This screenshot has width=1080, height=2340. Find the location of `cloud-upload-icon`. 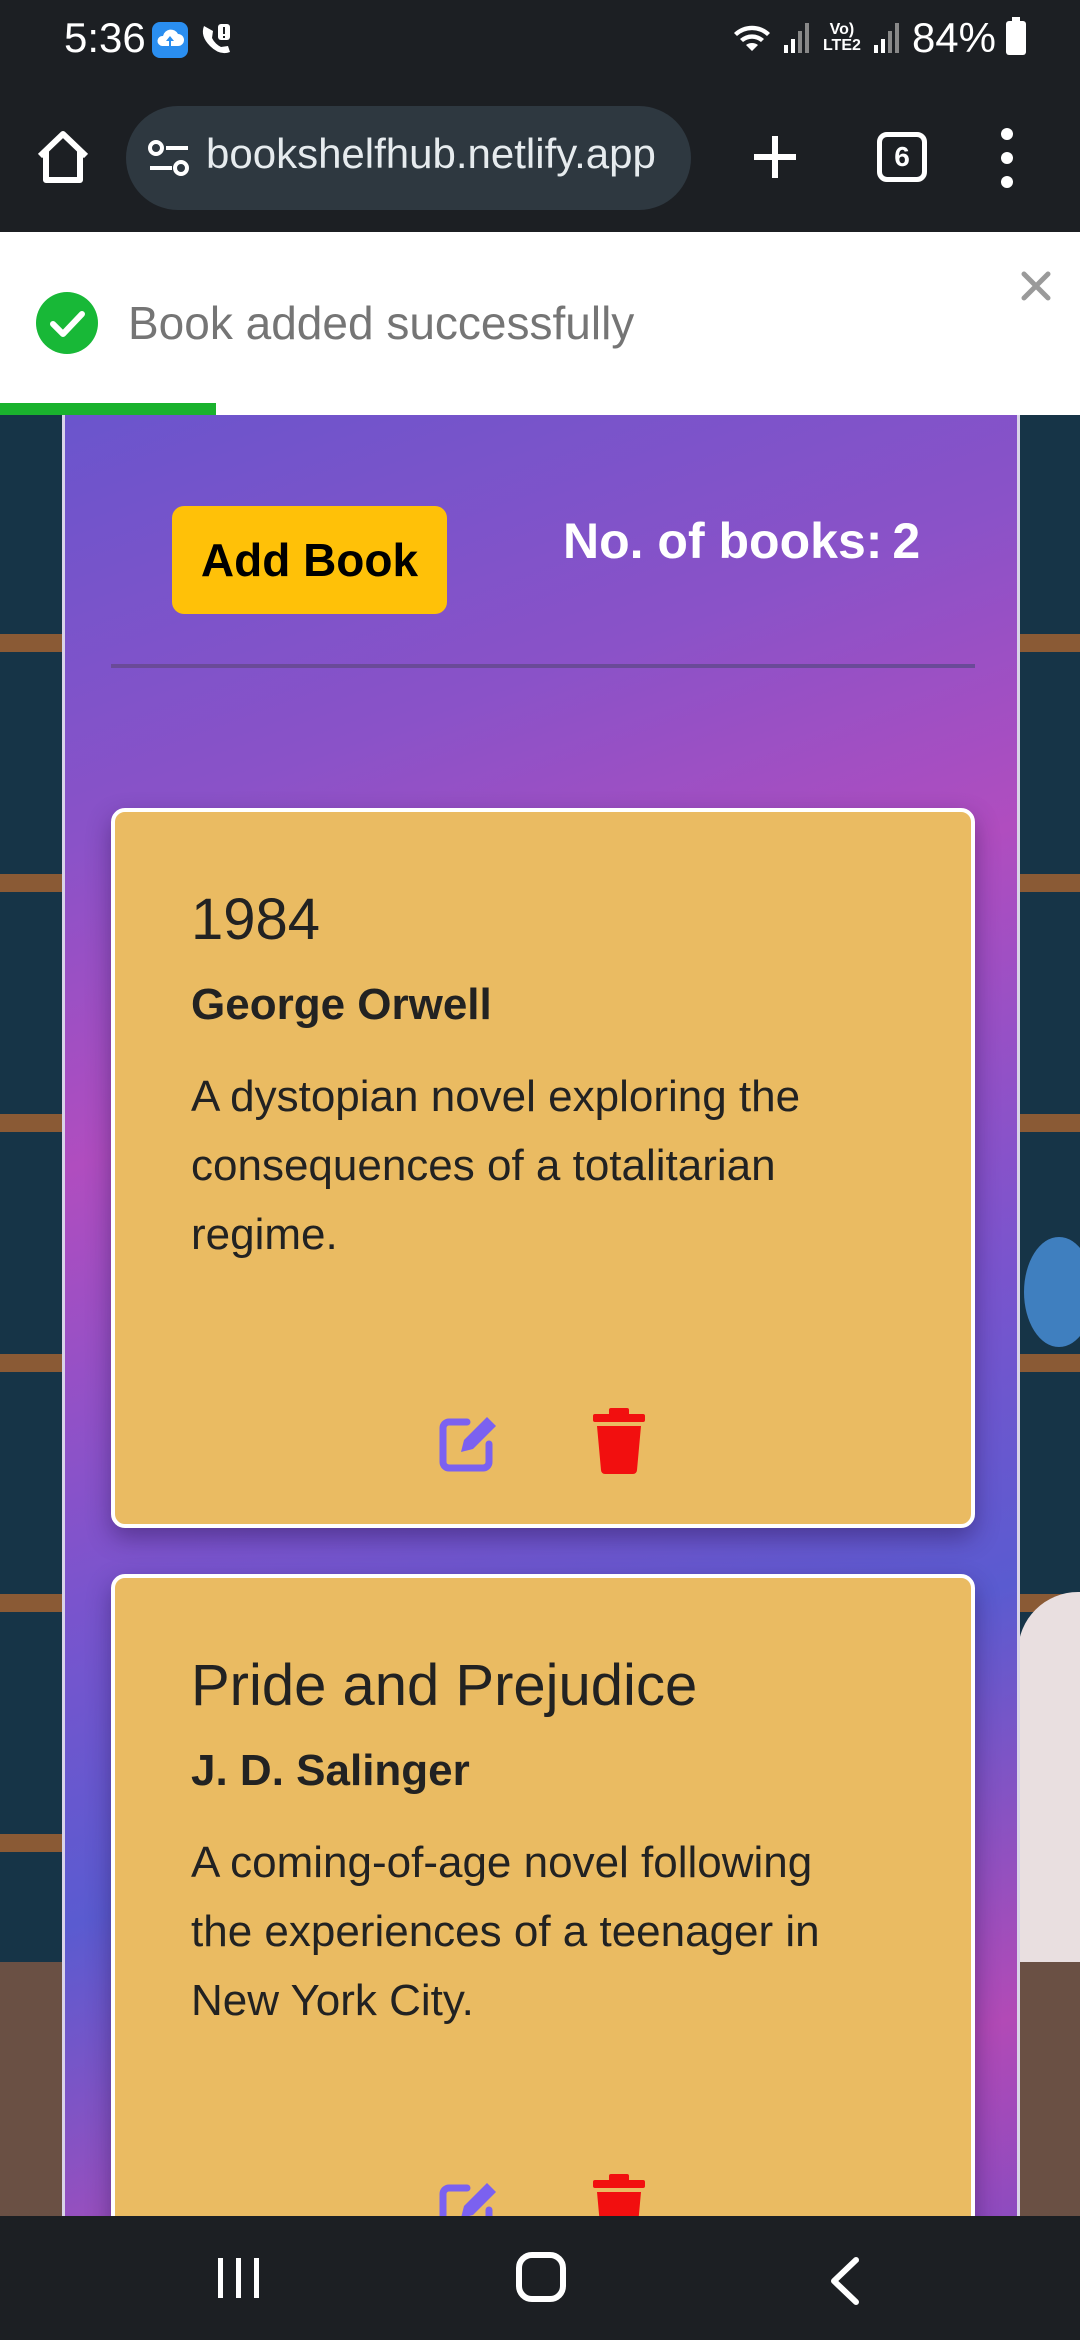

cloud-upload-icon is located at coordinates (170, 40).